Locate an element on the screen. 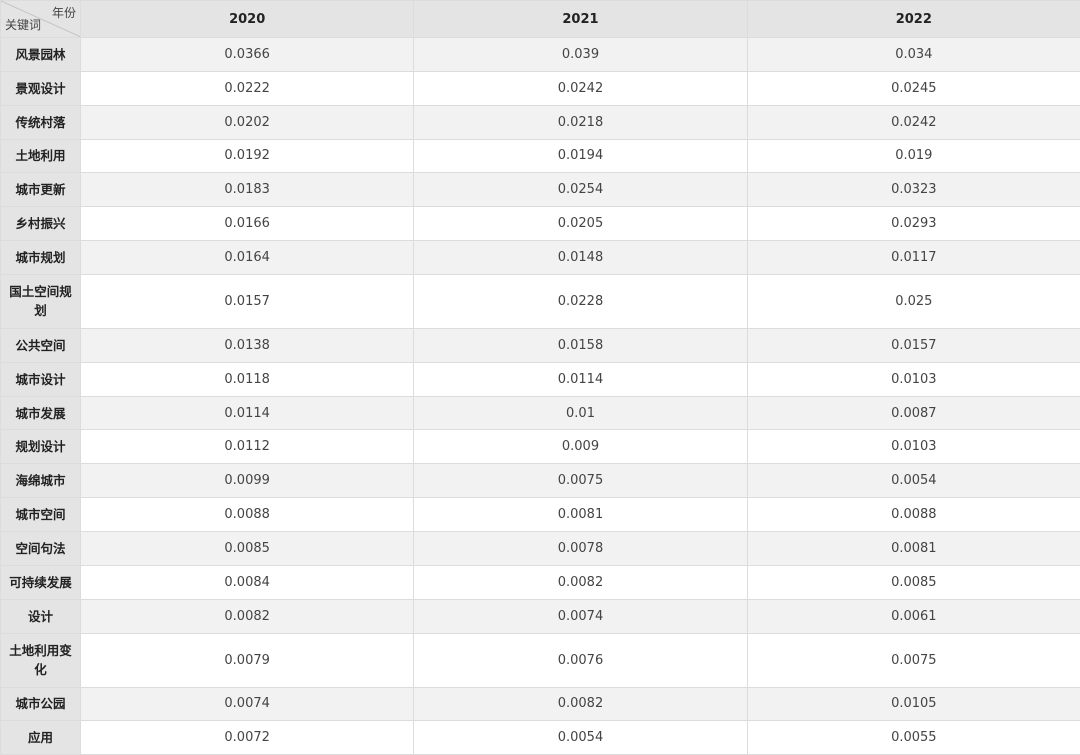 The width and height of the screenshot is (1080, 755). row-header-keyword: 城市规划 is located at coordinates (41, 258).